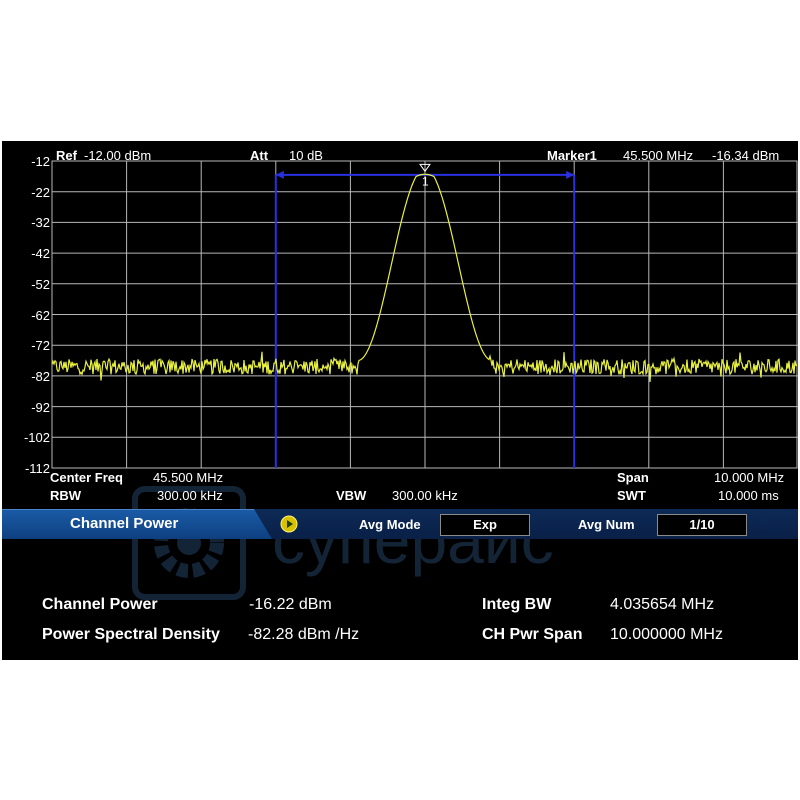 The image size is (800, 800). Describe the element at coordinates (306, 155) in the screenshot. I see `att-value: 10 dB` at that location.